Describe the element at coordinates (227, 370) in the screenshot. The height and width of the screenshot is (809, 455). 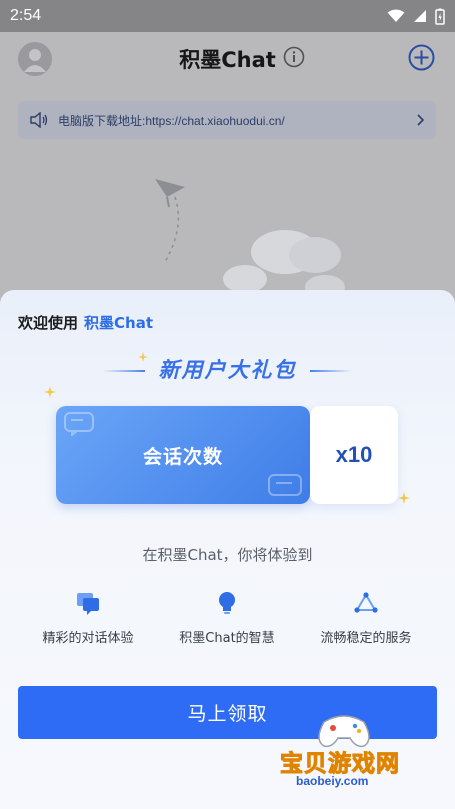
I see `gift-title: 新用户大礼包` at that location.